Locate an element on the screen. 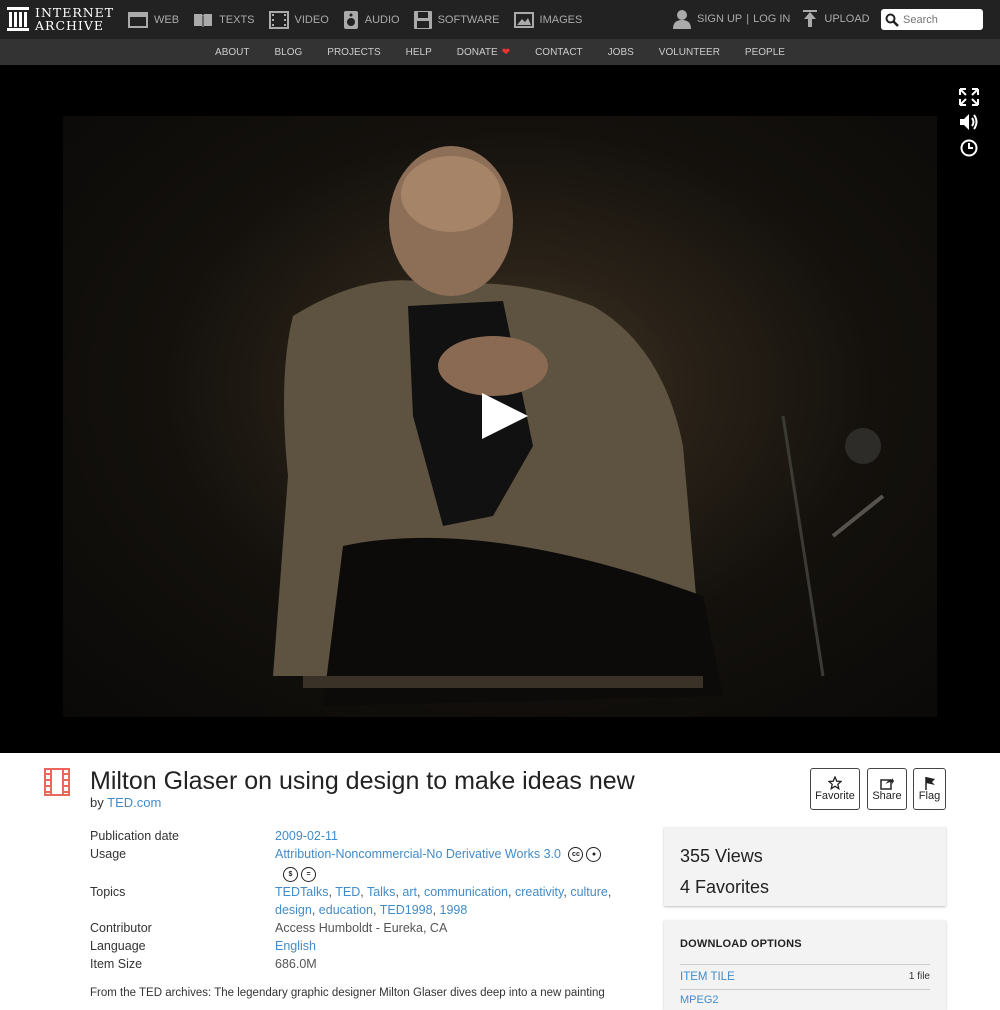 This screenshot has height=1010, width=1000. usage-label: Usage is located at coordinates (108, 854).